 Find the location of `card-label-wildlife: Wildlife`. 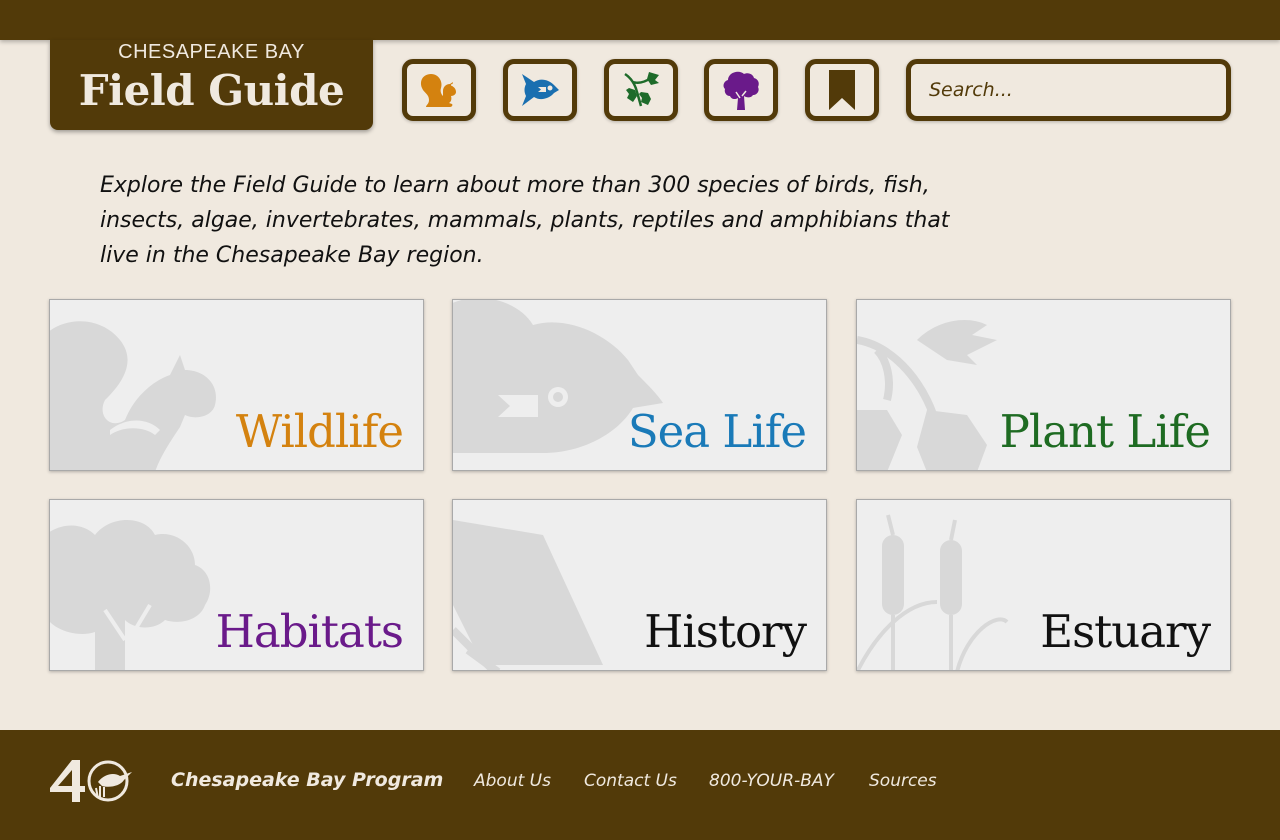

card-label-wildlife: Wildlife is located at coordinates (319, 431).